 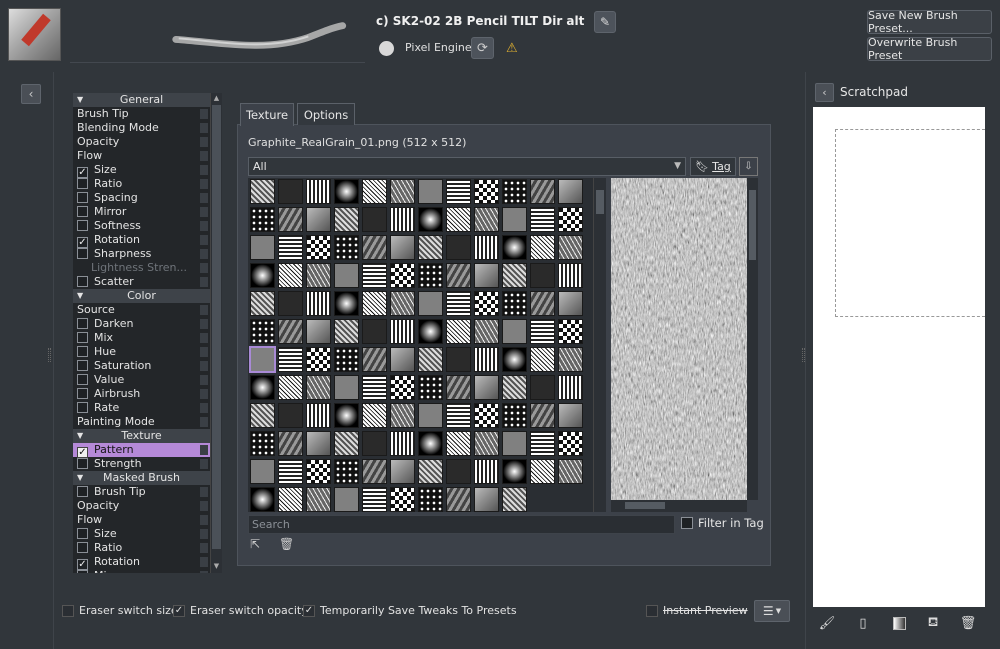 What do you see at coordinates (141, 226) in the screenshot?
I see `options-list-item: Softness` at bounding box center [141, 226].